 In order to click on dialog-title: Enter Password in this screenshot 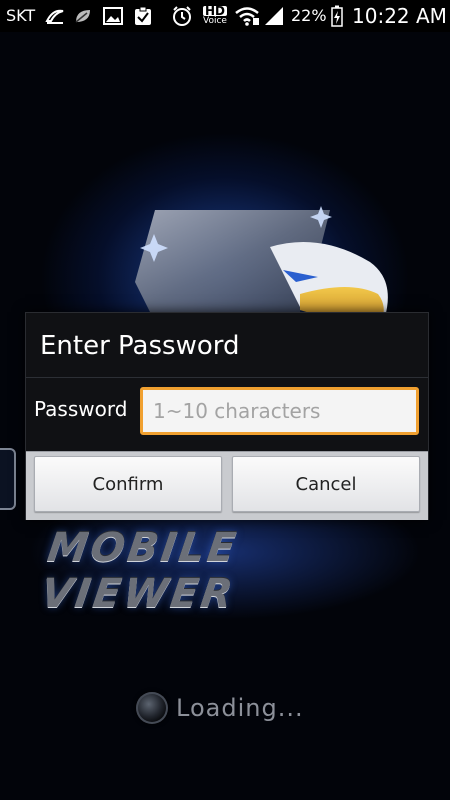, I will do `click(140, 346)`.